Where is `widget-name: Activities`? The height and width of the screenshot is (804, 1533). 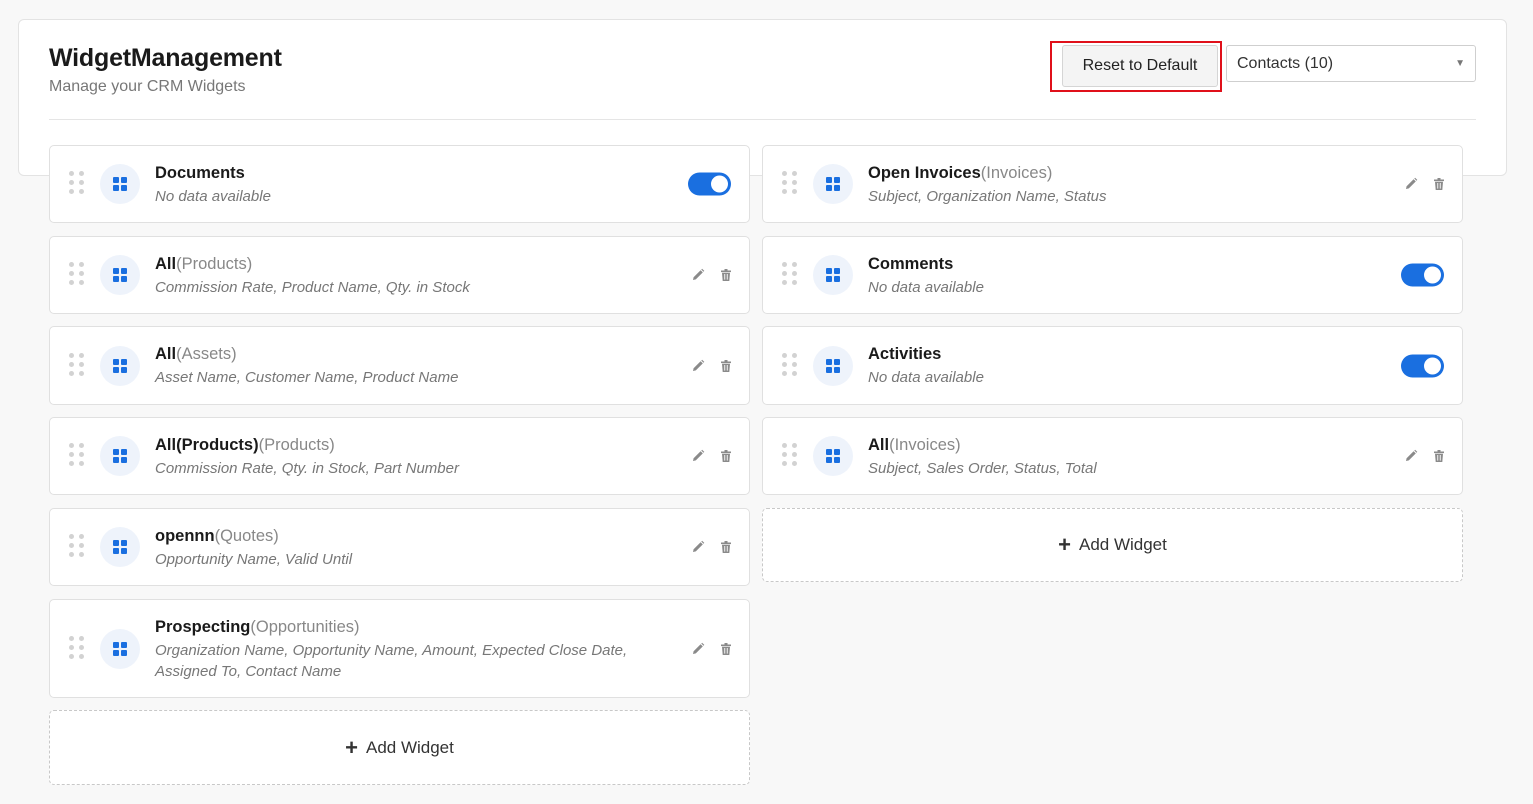
widget-name: Activities is located at coordinates (905, 354).